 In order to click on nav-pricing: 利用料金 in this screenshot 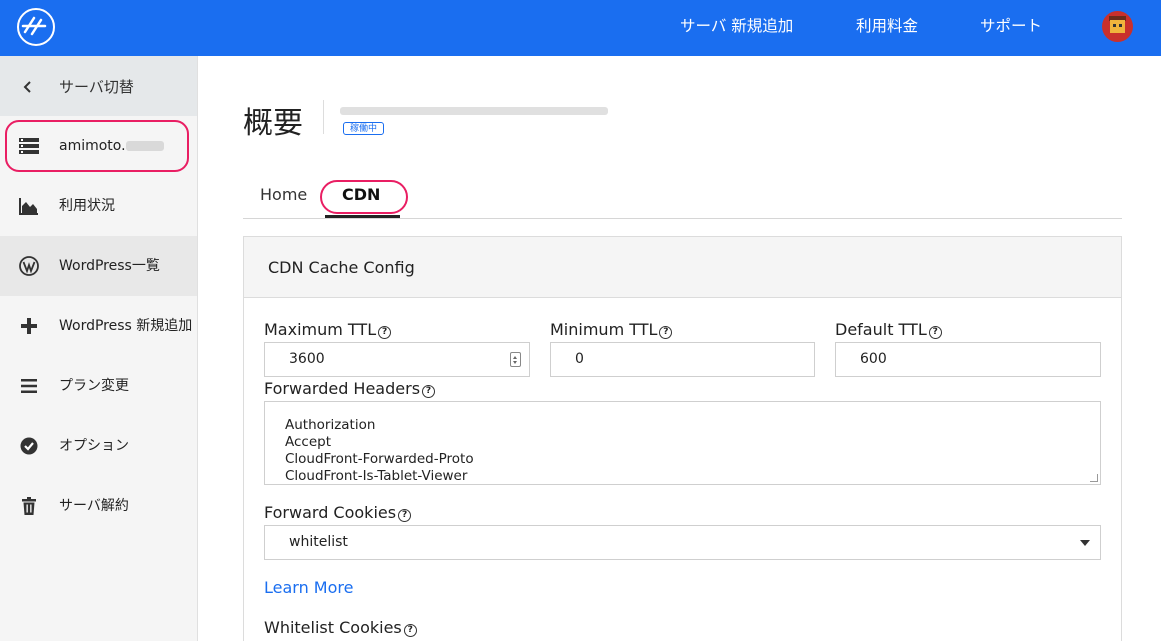, I will do `click(887, 28)`.